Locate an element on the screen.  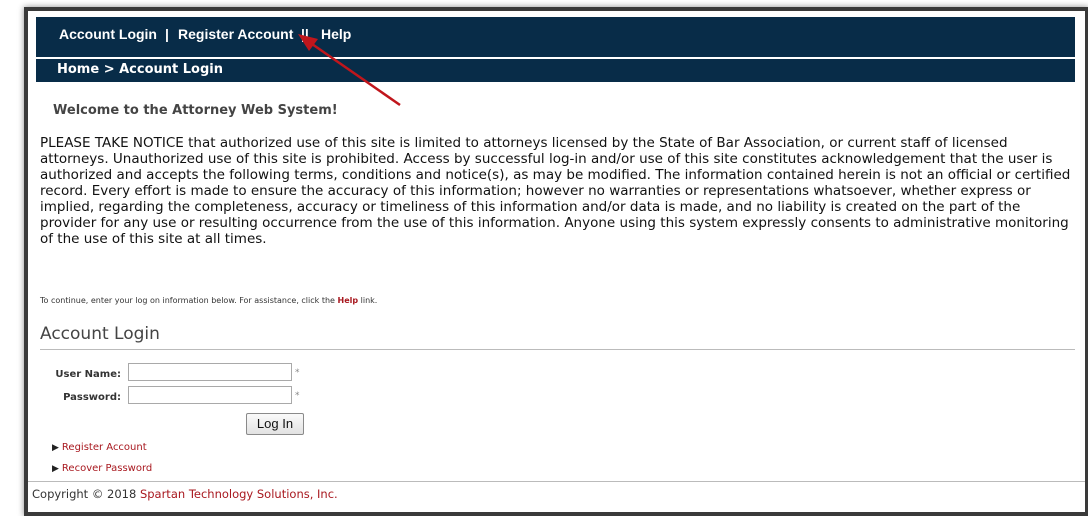
hint-help-link: Help is located at coordinates (348, 300).